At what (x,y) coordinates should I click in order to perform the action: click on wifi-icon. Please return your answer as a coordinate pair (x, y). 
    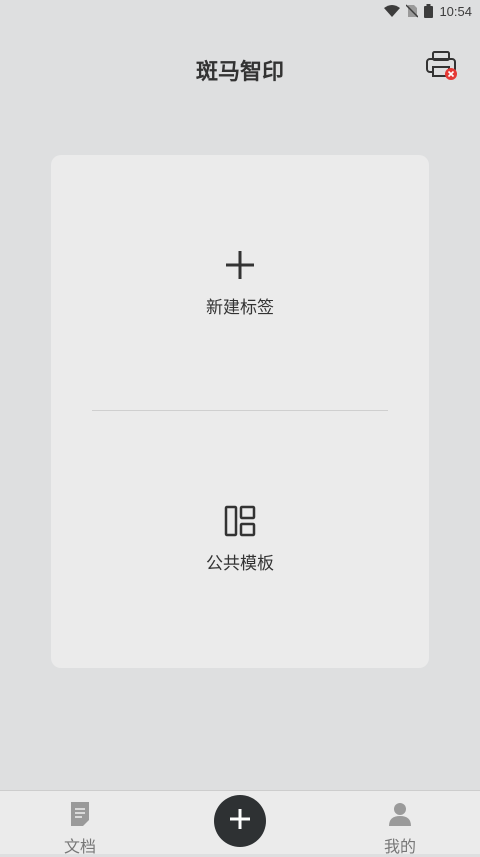
    Looking at the image, I should click on (392, 11).